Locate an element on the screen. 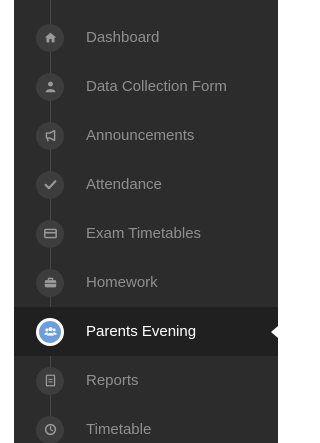 The height and width of the screenshot is (443, 320). sidebar-item-label: Reports is located at coordinates (112, 380).